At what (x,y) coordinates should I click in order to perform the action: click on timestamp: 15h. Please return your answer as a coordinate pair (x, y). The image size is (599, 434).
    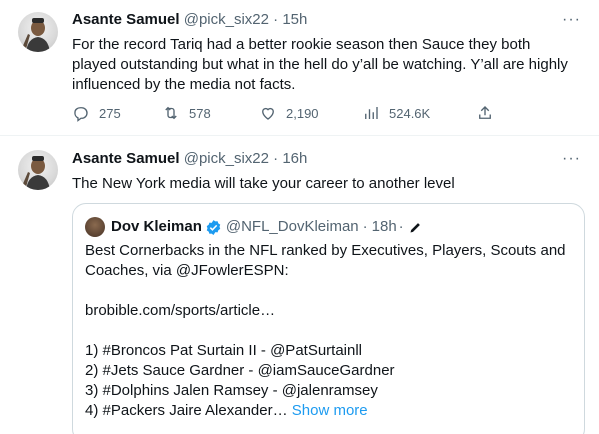
    Looking at the image, I should click on (294, 19).